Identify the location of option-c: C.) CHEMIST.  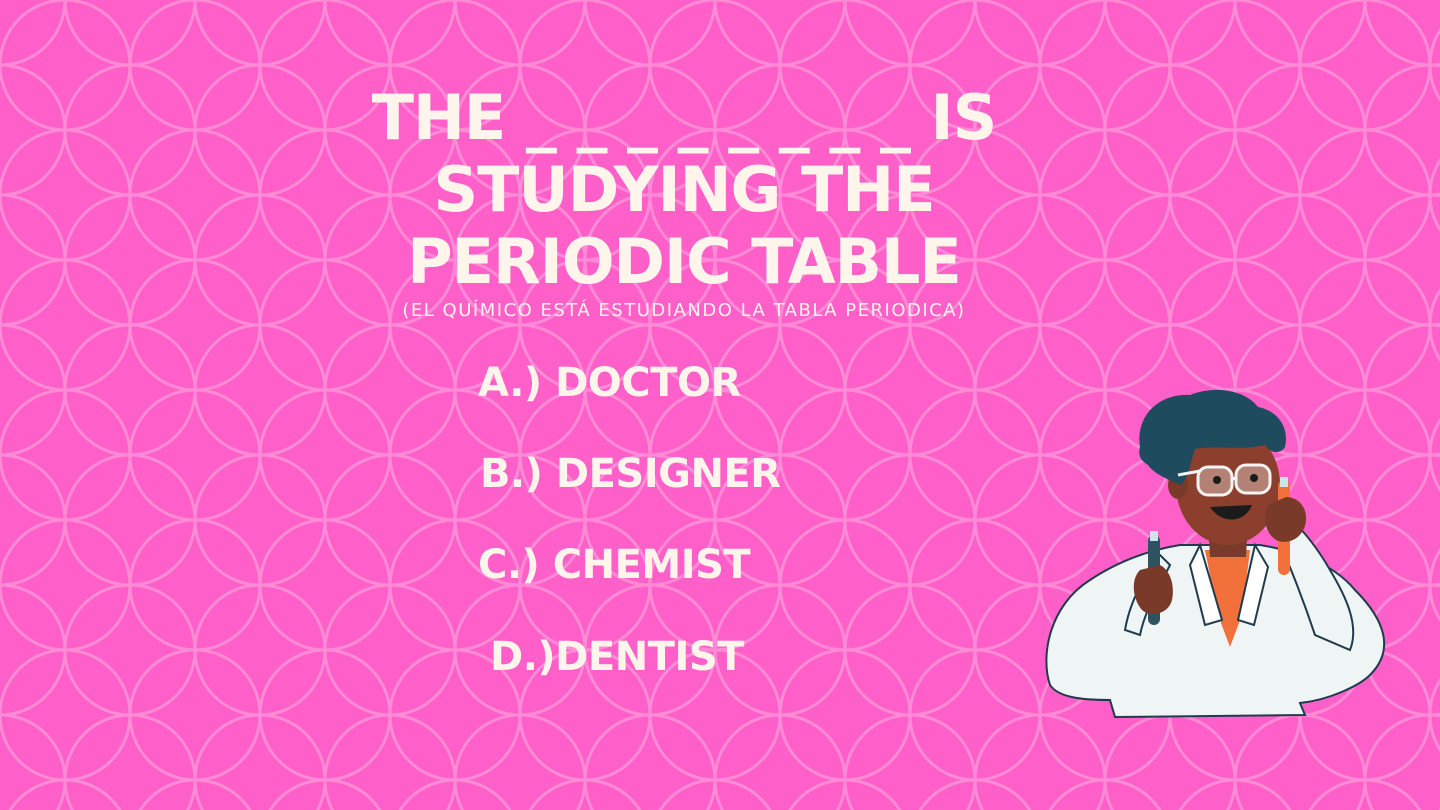
(614, 565).